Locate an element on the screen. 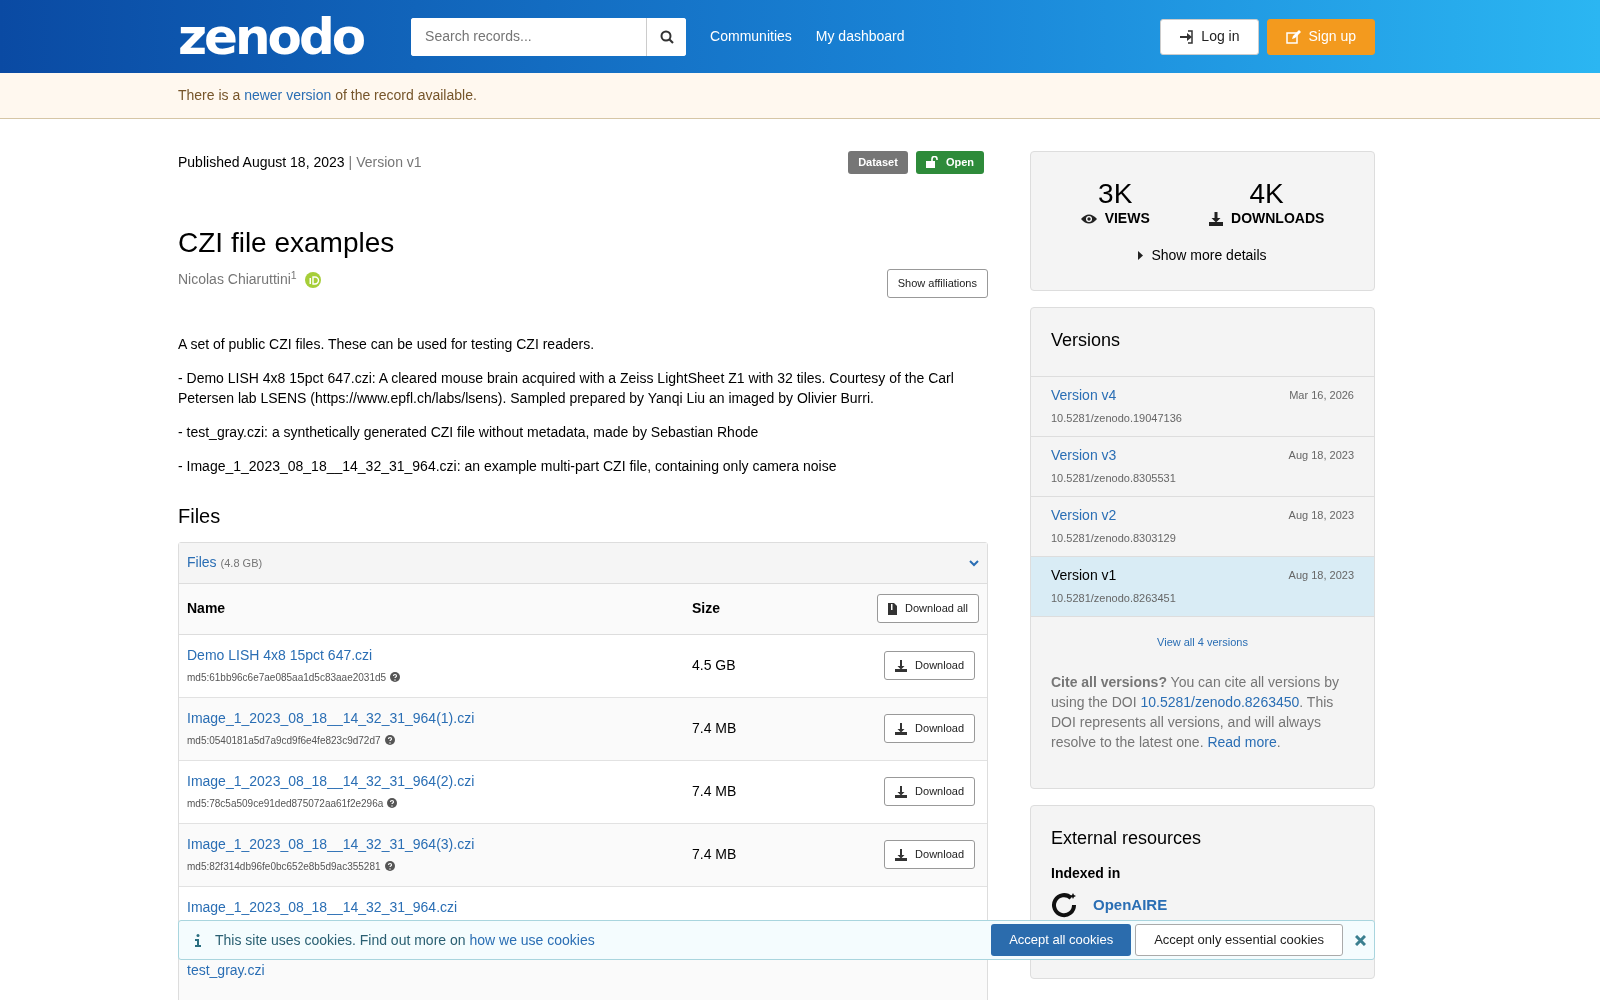 The height and width of the screenshot is (1000, 1600). stat-value: 3K is located at coordinates (1115, 194).